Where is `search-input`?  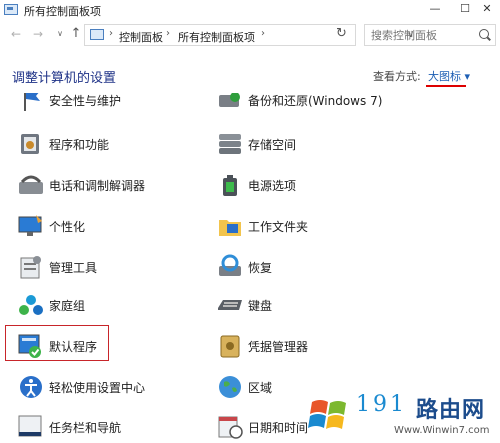
search-input is located at coordinates (423, 35).